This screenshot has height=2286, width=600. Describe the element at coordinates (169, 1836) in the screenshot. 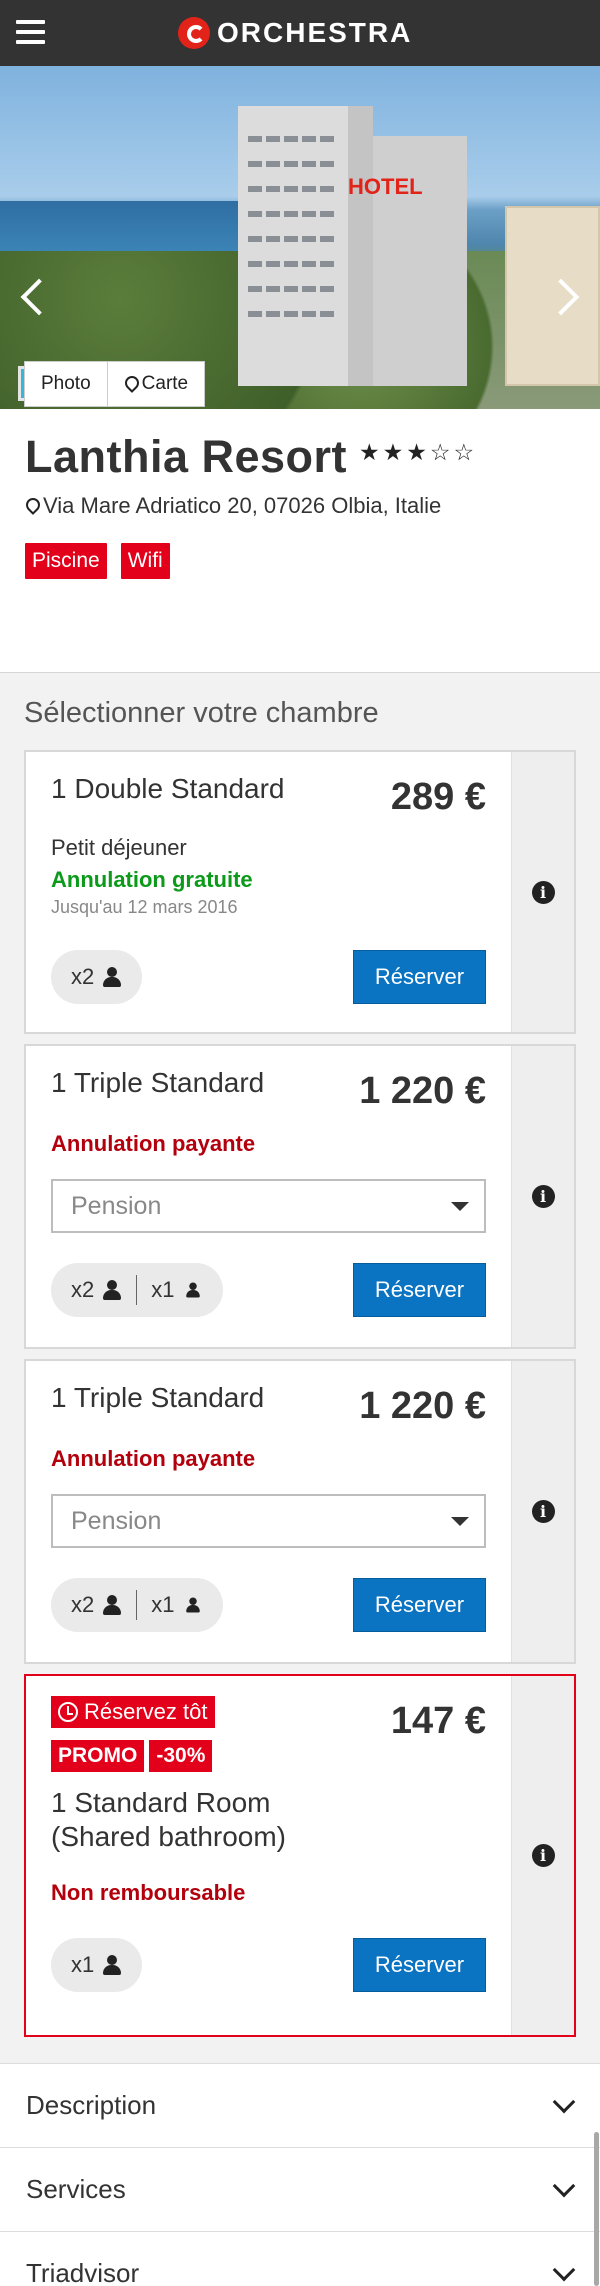

I see `room-name-line: (Shared bathroom)` at that location.